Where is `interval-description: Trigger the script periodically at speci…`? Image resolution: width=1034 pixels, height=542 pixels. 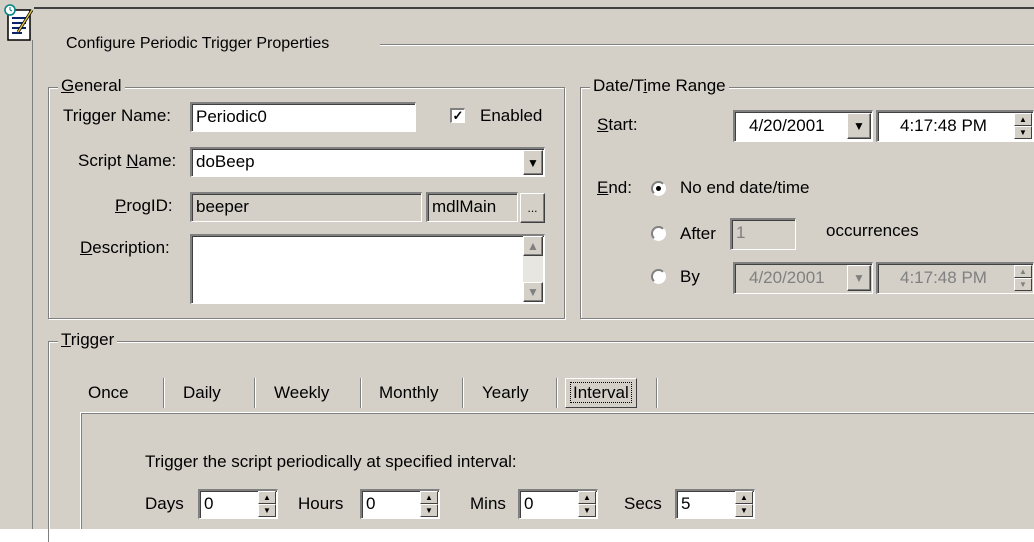 interval-description: Trigger the script periodically at speci… is located at coordinates (331, 461).